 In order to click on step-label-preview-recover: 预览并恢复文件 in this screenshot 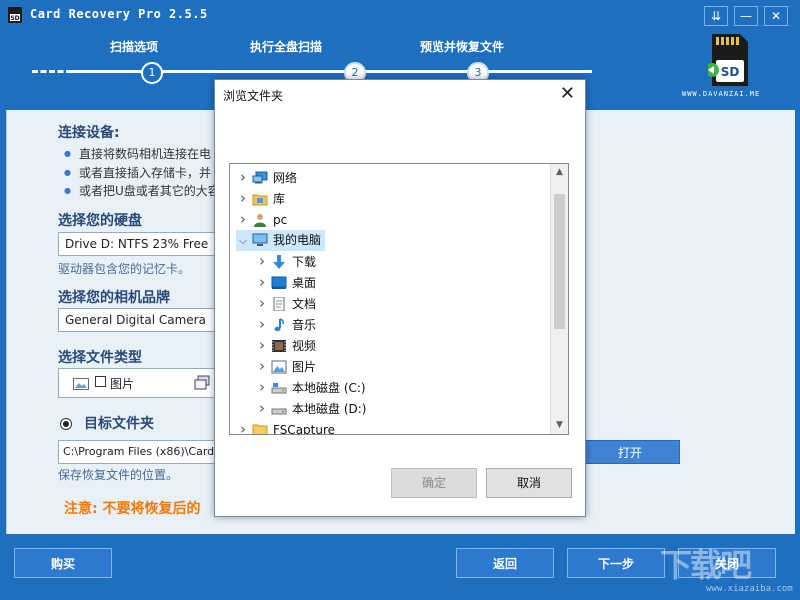, I will do `click(462, 47)`.